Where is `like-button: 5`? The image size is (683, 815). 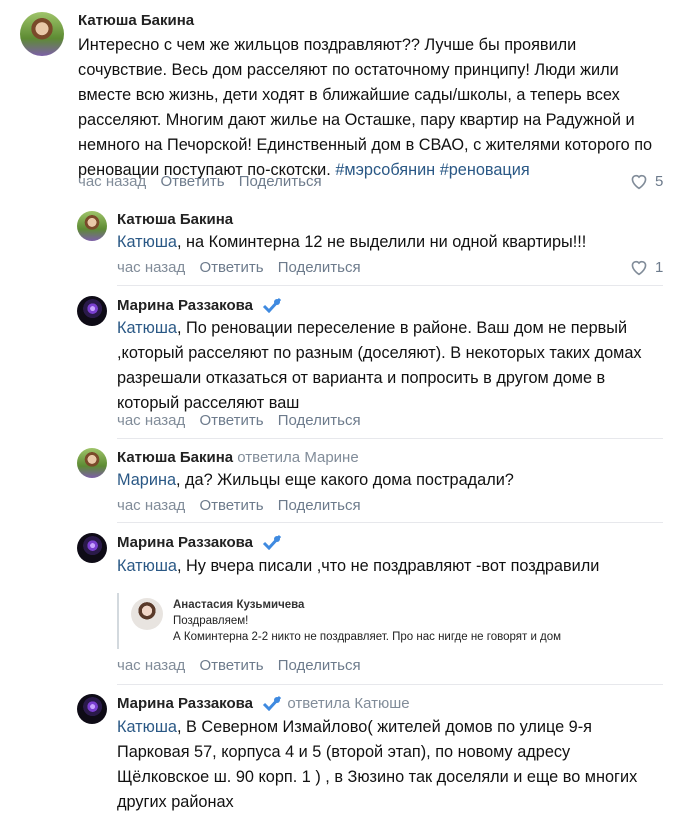
like-button: 5 is located at coordinates (646, 181).